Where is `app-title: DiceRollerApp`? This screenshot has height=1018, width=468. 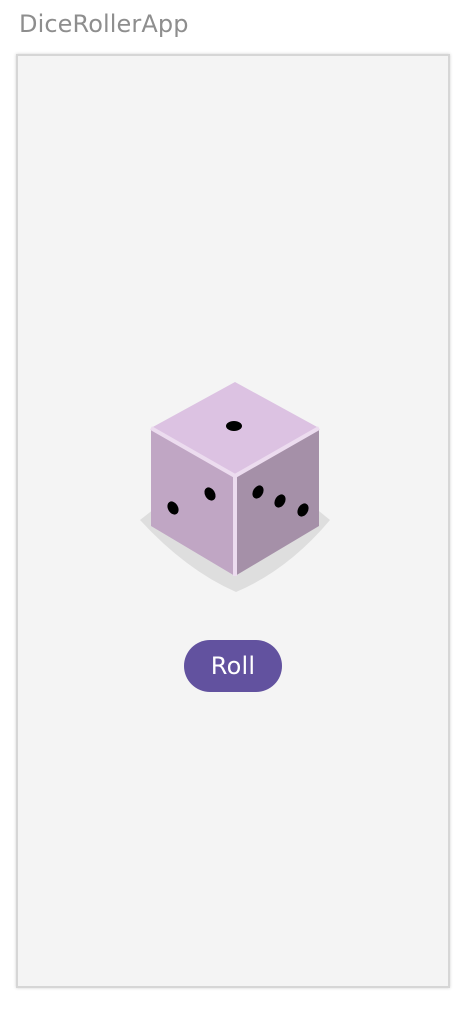
app-title: DiceRollerApp is located at coordinates (104, 24).